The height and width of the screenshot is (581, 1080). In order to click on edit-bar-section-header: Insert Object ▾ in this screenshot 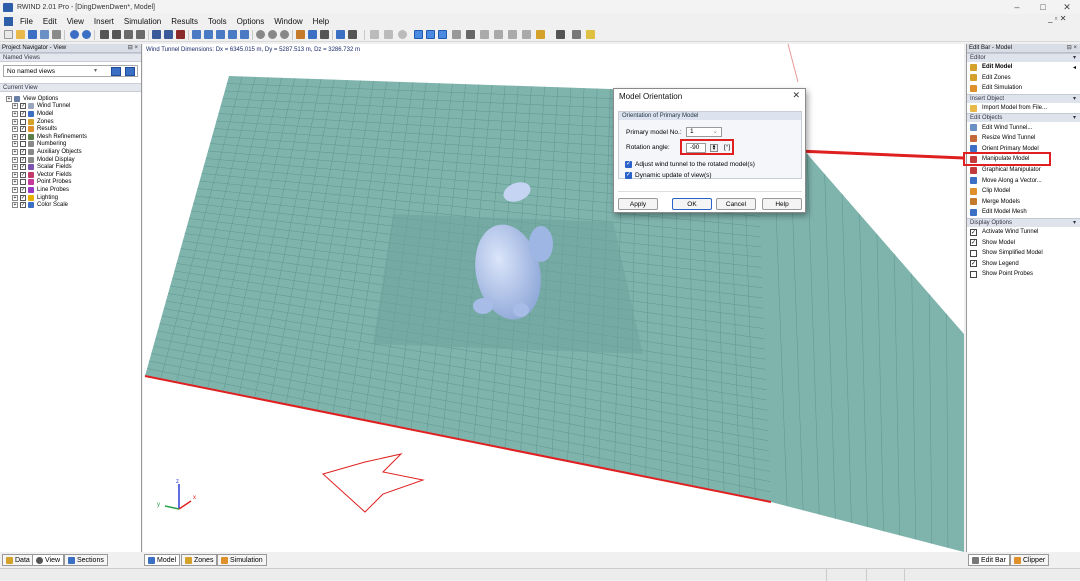, I will do `click(1023, 98)`.